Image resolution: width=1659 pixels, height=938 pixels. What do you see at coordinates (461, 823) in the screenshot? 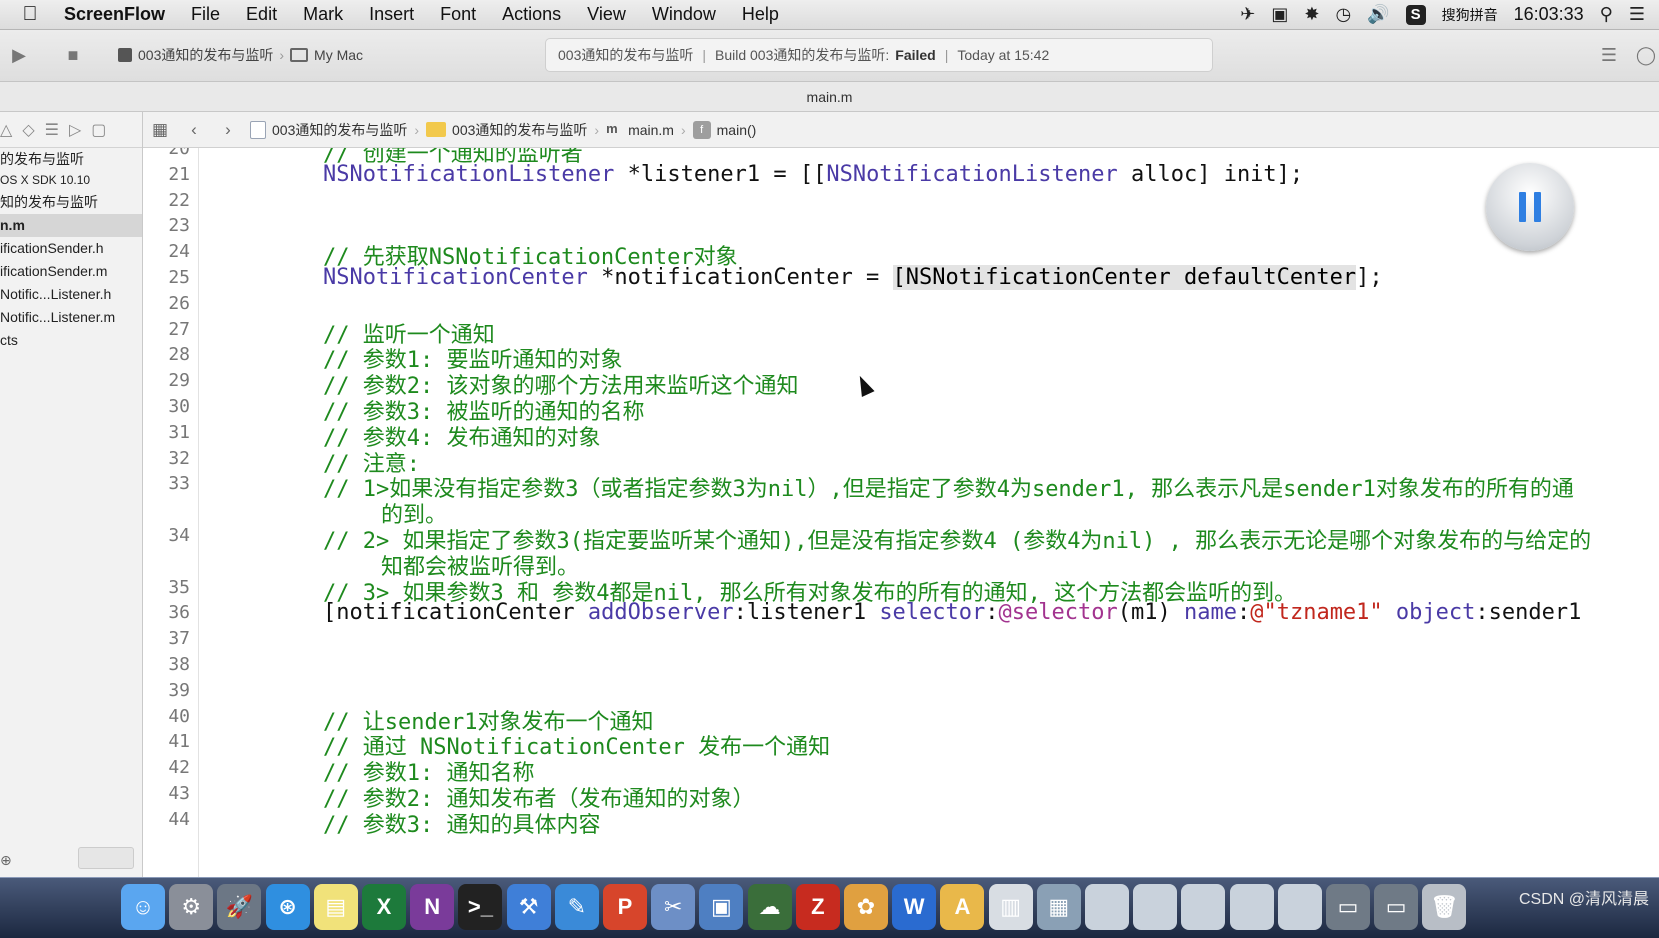
I see `code-line: // 参数3: 通知的具体内容` at bounding box center [461, 823].